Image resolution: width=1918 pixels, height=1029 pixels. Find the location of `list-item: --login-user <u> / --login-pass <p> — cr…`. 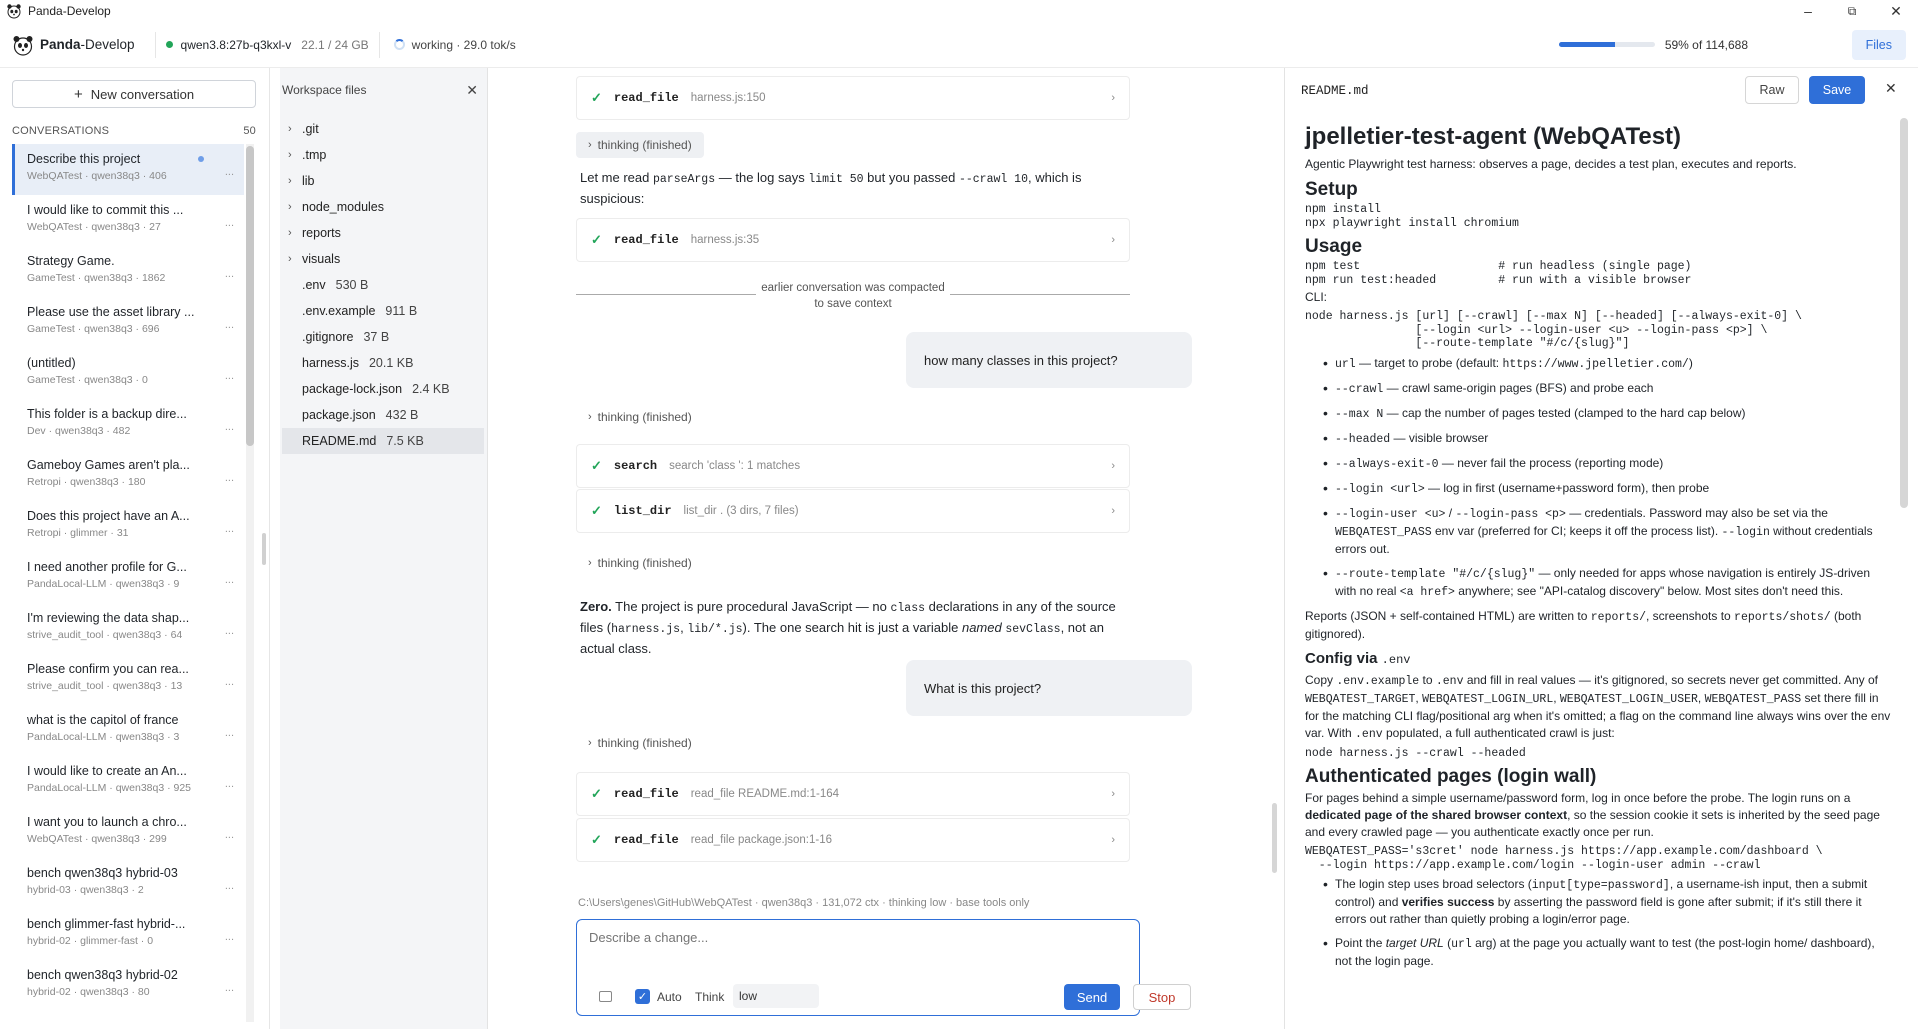

list-item: --login-user <u> / --login-pass <p> — cr… is located at coordinates (1607, 531).